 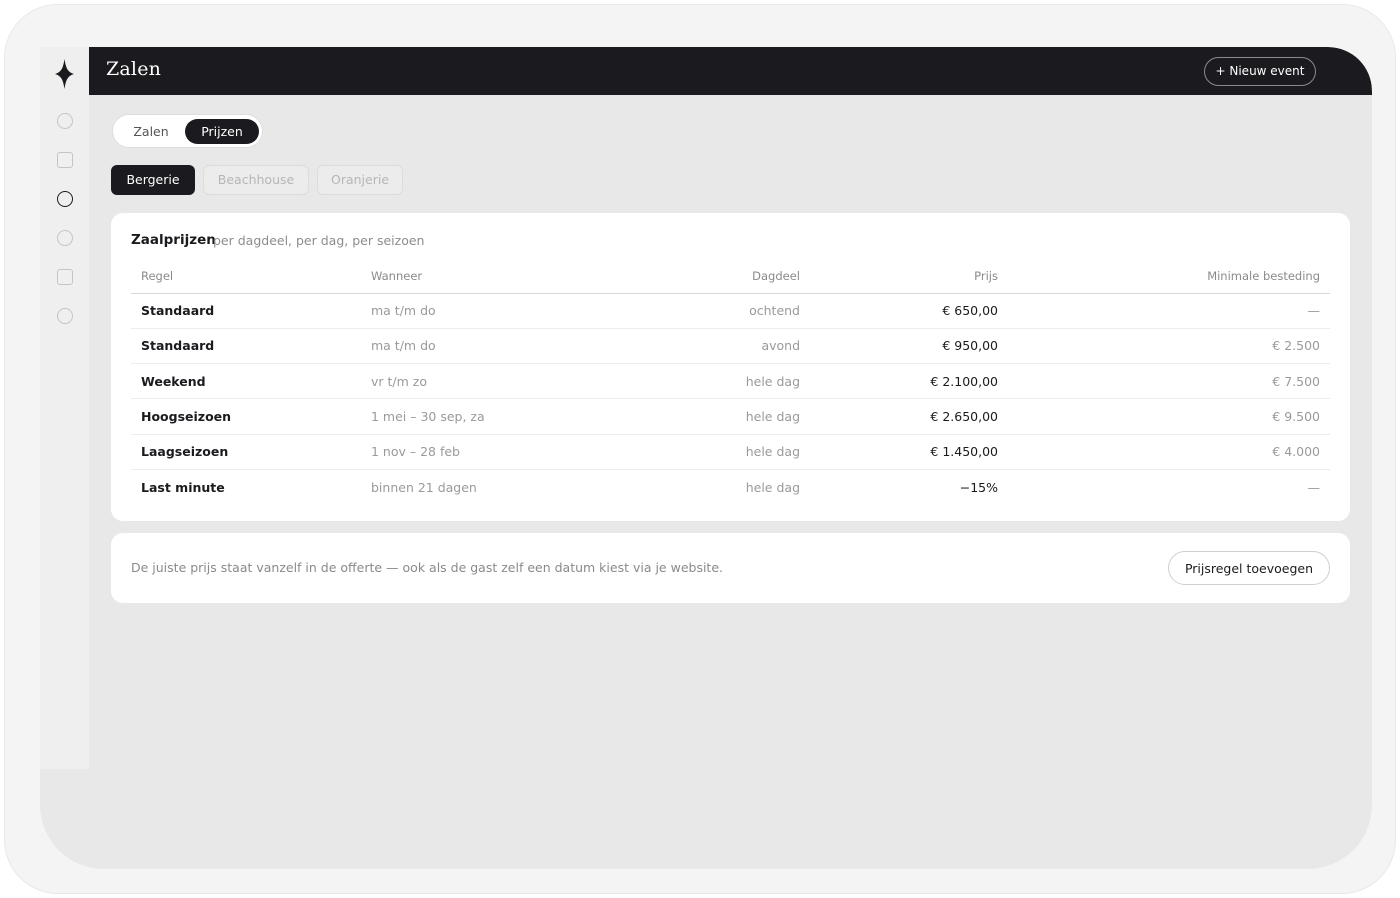 I want to click on cell-daypart: avond, so click(x=700, y=346).